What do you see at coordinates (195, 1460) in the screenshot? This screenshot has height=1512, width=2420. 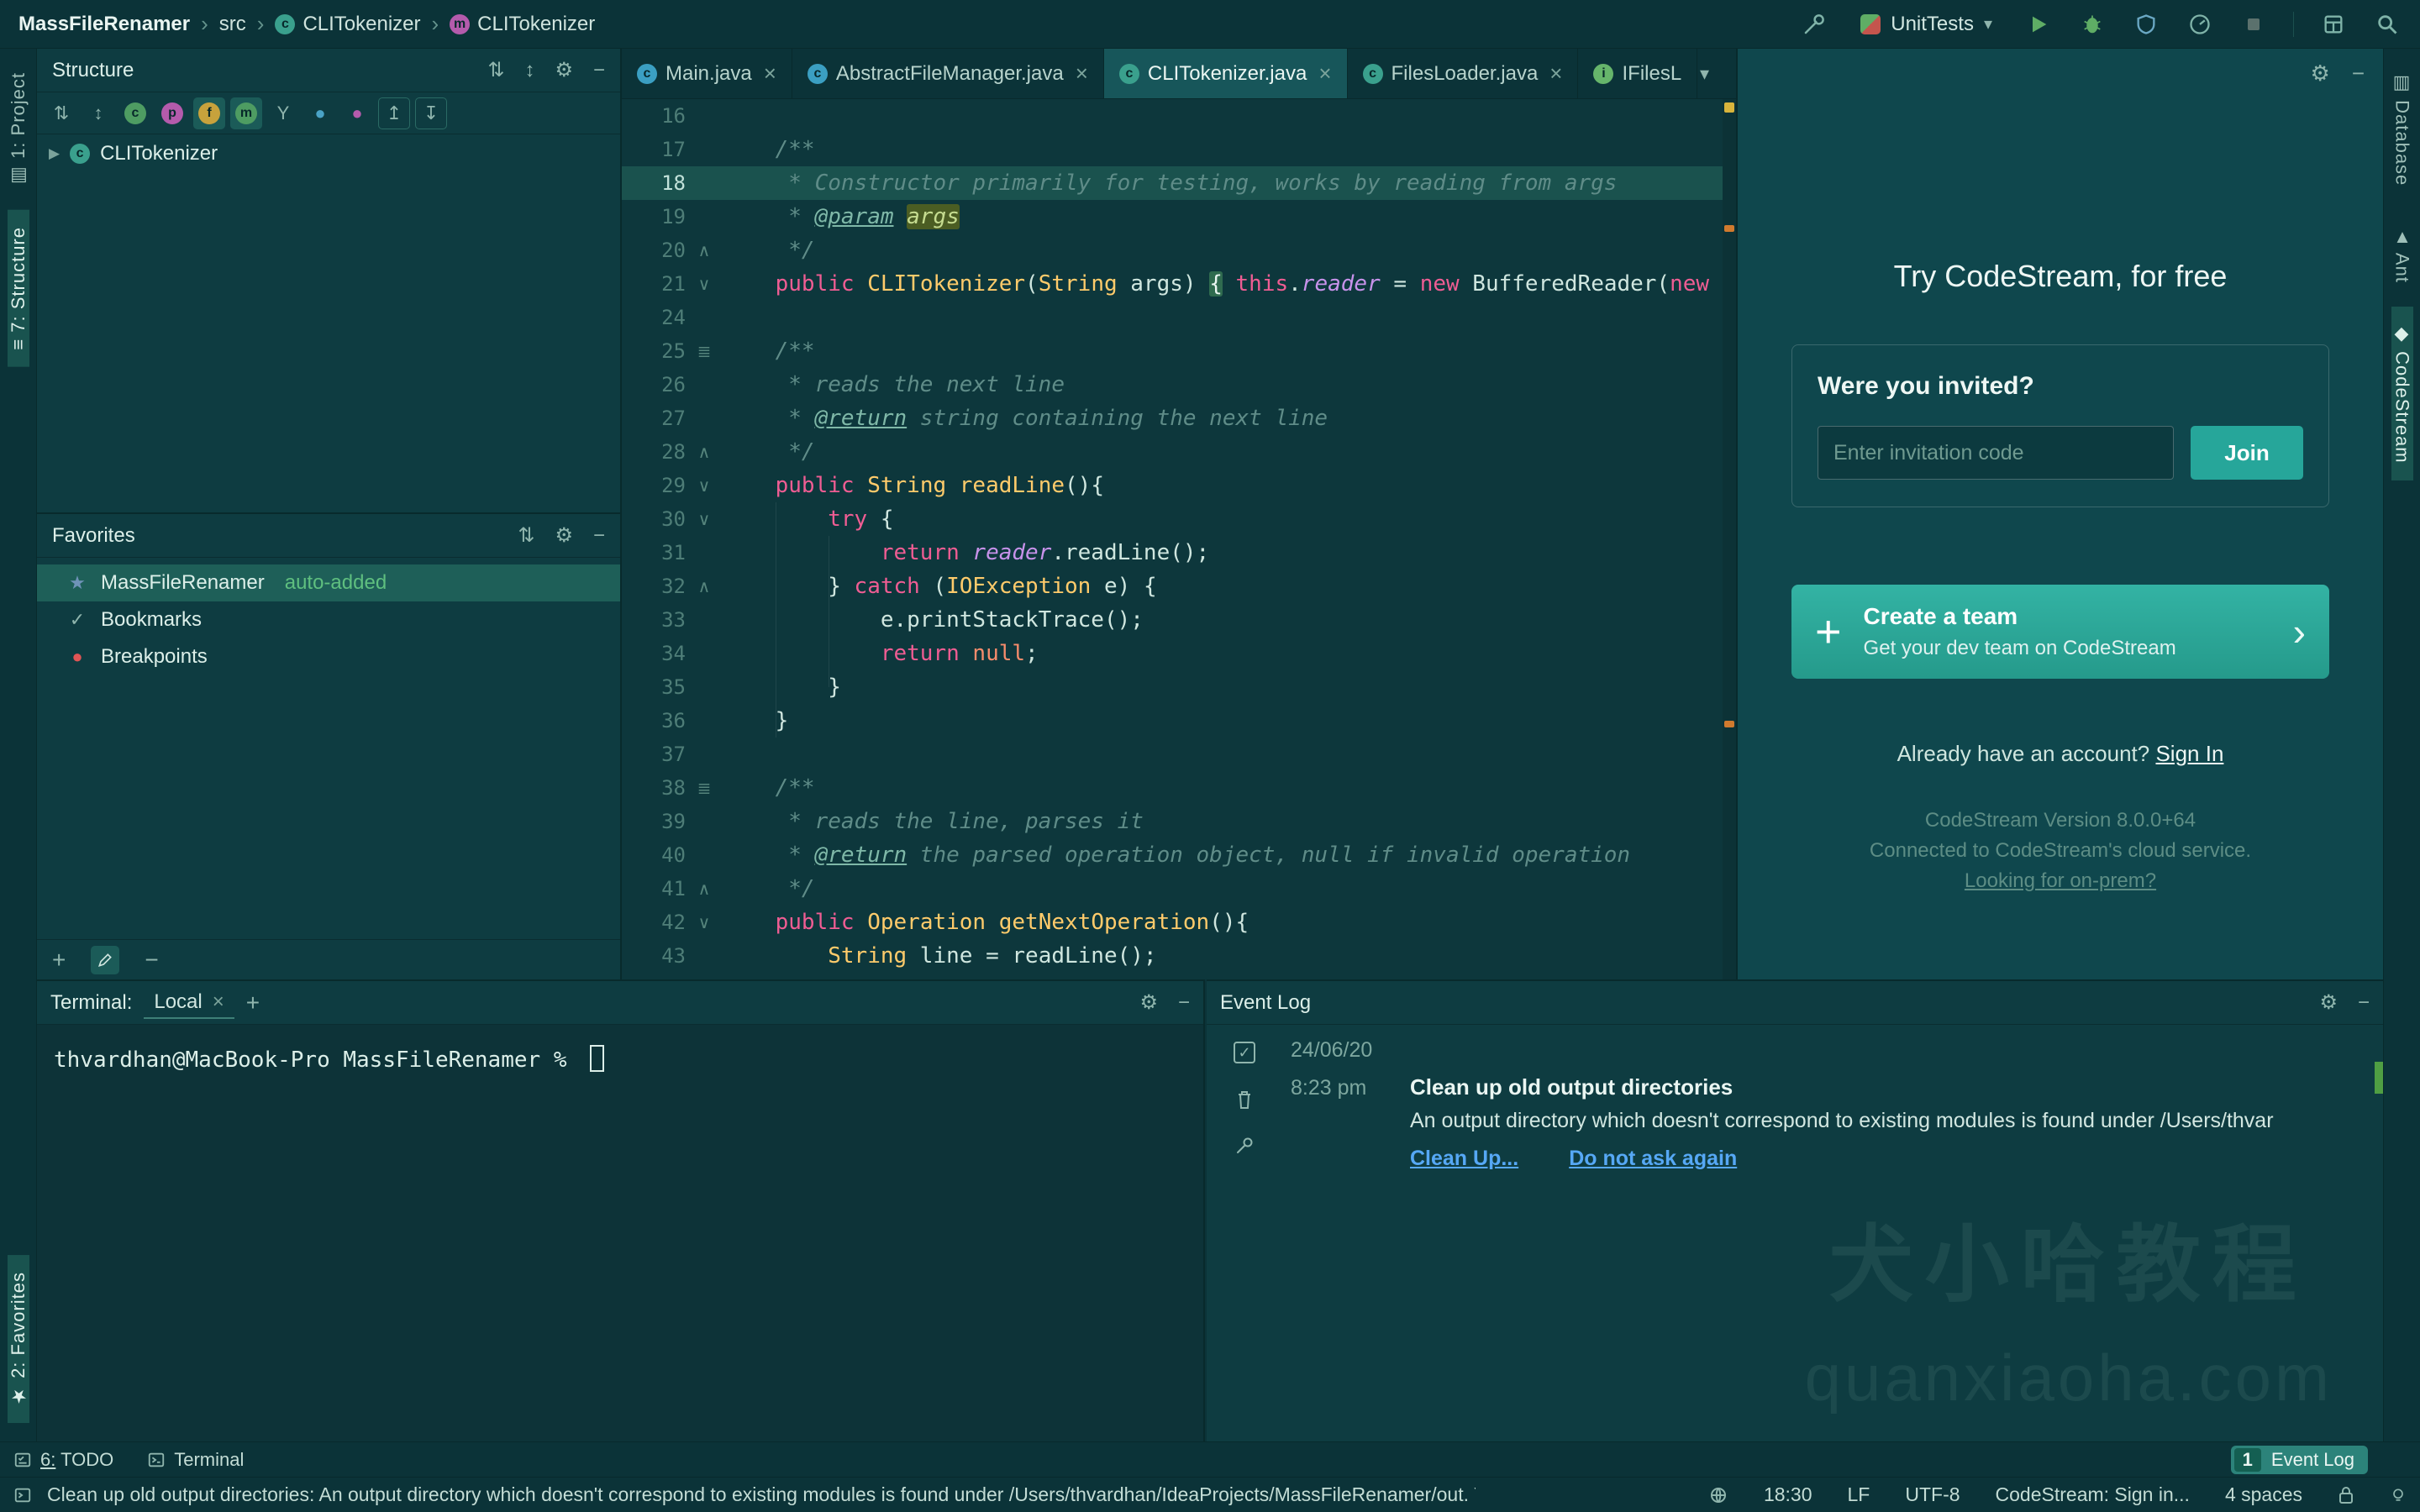 I see `terminal-tool-window-button: Terminal` at bounding box center [195, 1460].